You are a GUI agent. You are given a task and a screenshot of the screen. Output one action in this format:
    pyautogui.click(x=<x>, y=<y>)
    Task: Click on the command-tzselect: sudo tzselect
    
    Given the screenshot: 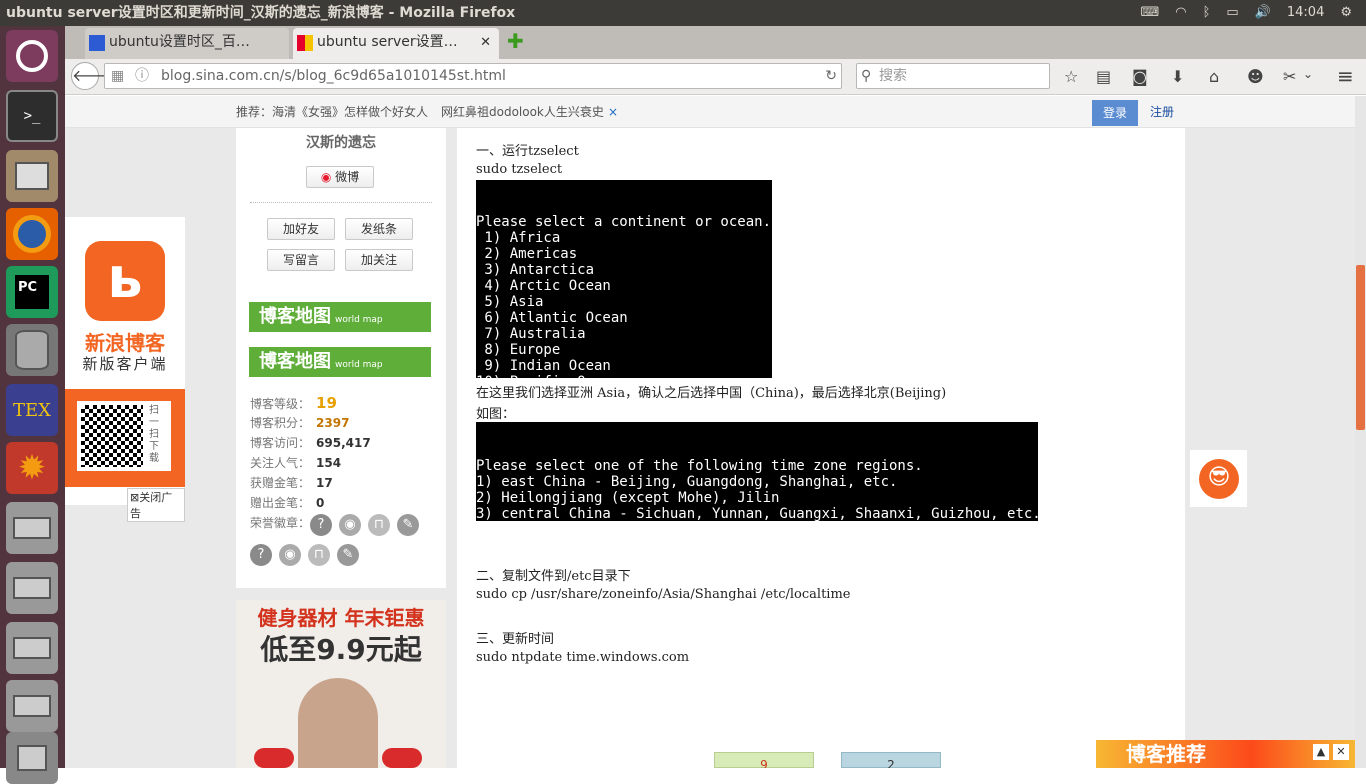 What is the action you would take?
    pyautogui.click(x=519, y=169)
    